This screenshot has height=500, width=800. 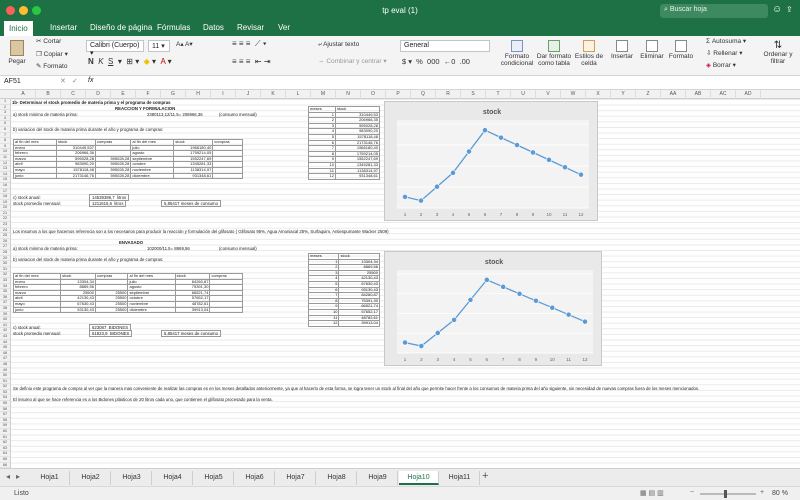 What do you see at coordinates (337, 478) in the screenshot?
I see `sheet-tab-hoja8: Hoja8` at bounding box center [337, 478].